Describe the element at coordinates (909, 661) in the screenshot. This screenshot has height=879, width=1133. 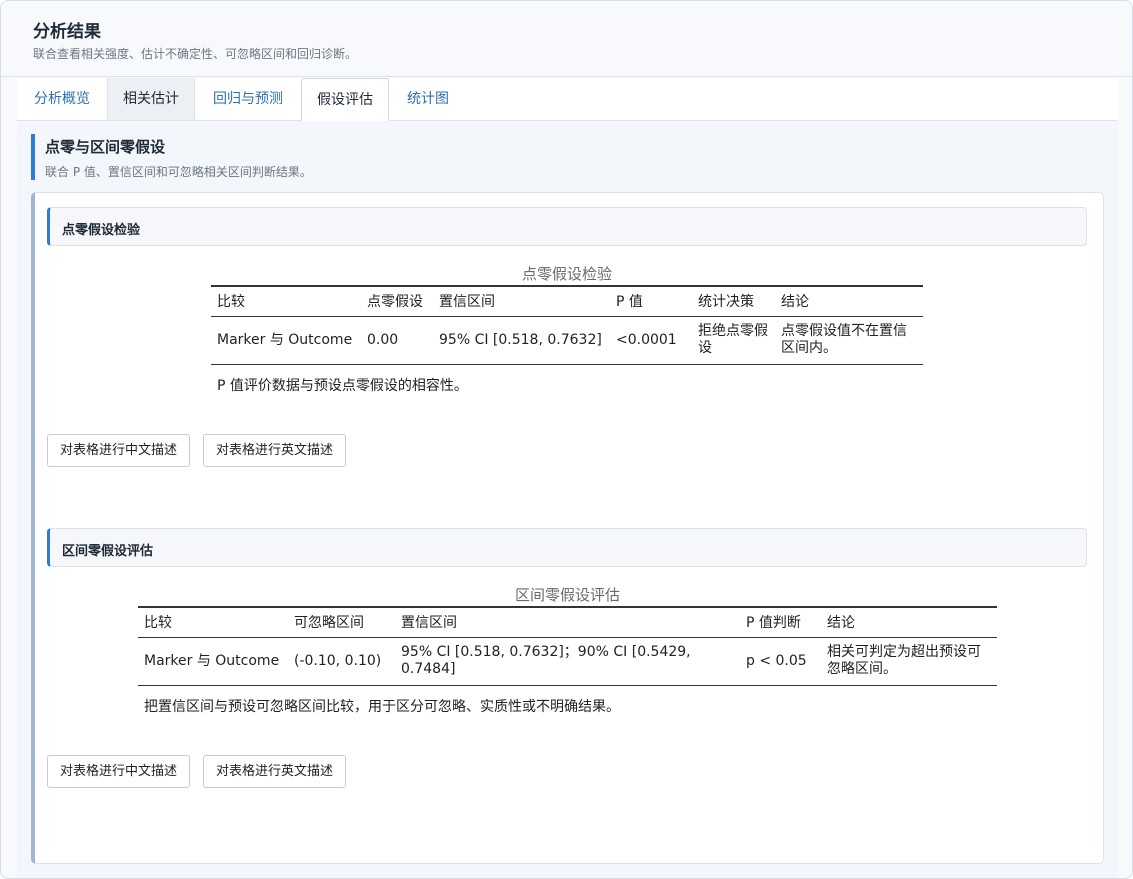
I see `table-cell: 相关可判定为超出预设可忽略区间。` at that location.